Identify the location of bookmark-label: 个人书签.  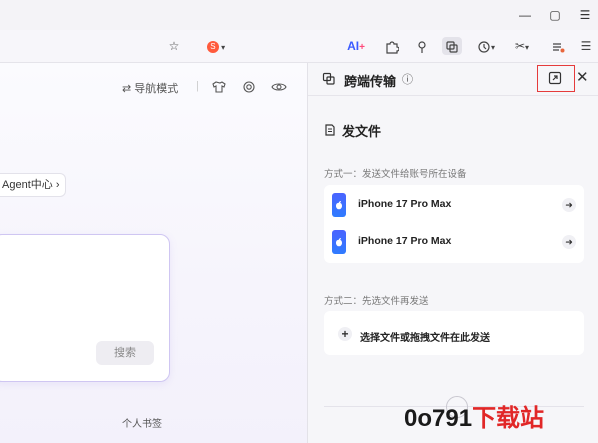
(142, 422).